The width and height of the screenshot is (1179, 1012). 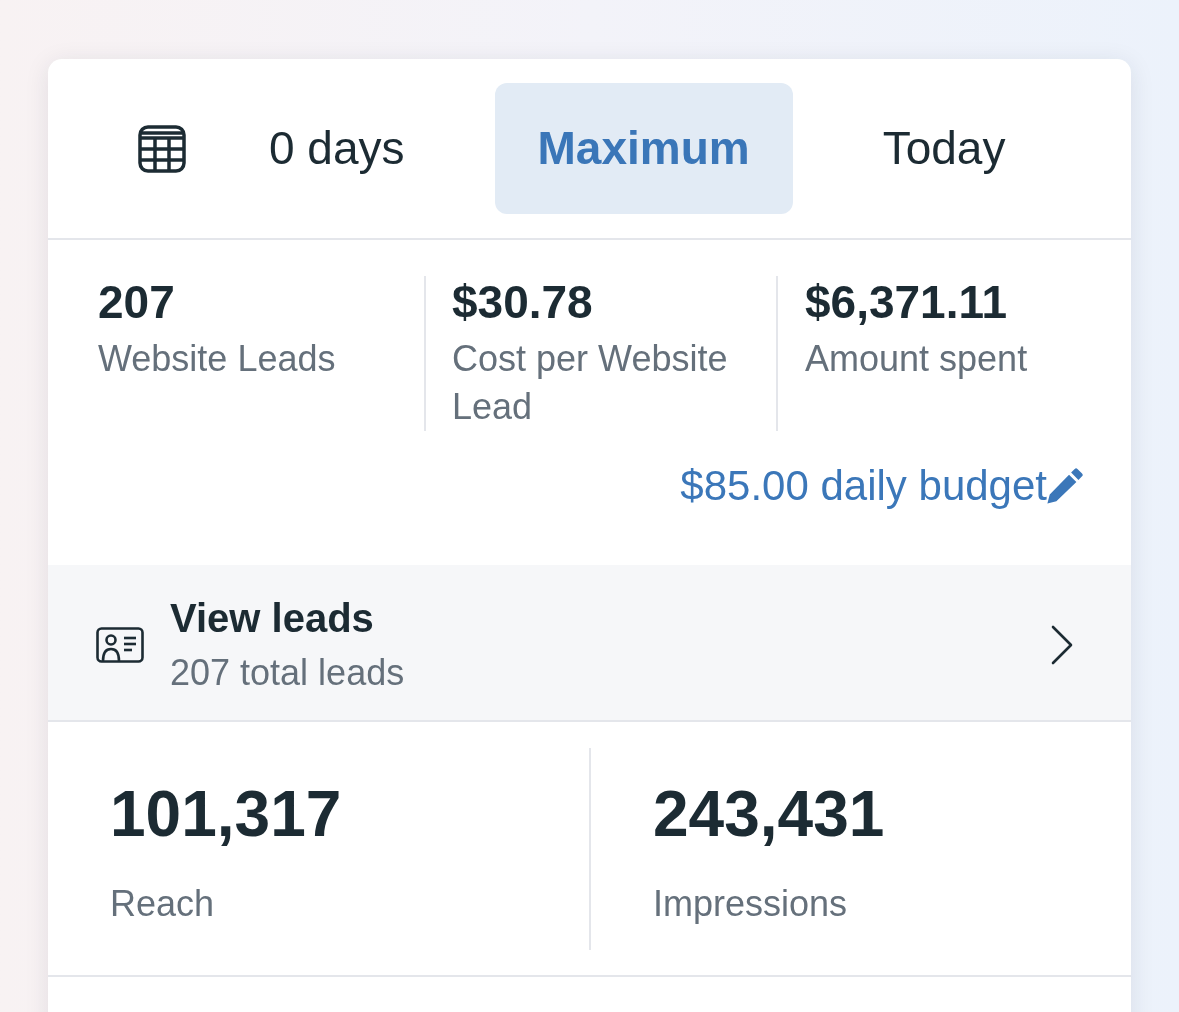 I want to click on daily-budget-link: $85.00 daily budget, so click(x=881, y=486).